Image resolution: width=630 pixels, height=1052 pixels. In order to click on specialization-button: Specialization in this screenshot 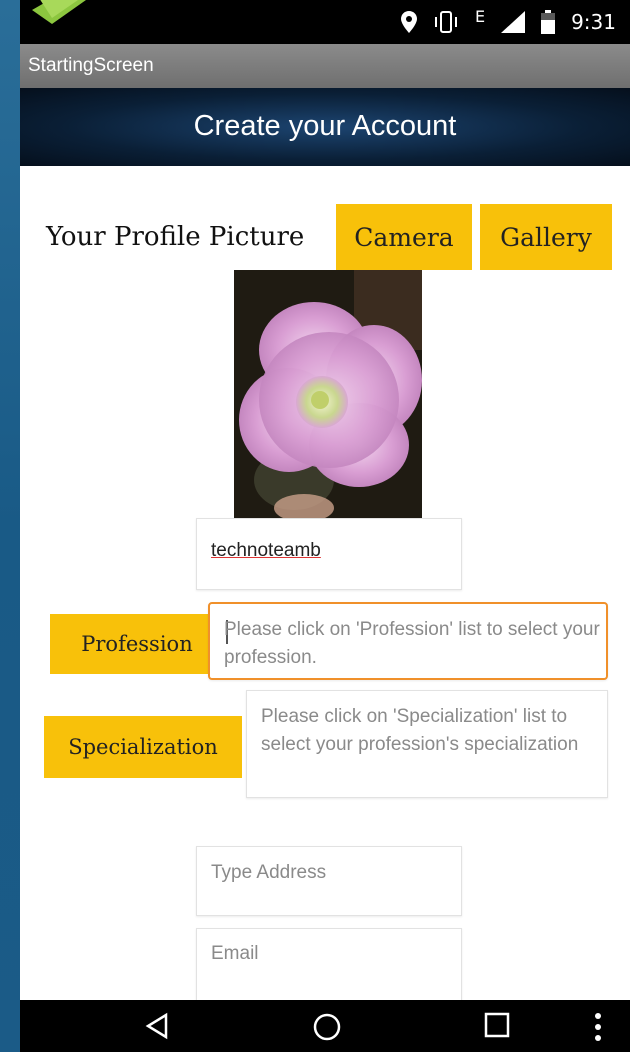, I will do `click(143, 747)`.